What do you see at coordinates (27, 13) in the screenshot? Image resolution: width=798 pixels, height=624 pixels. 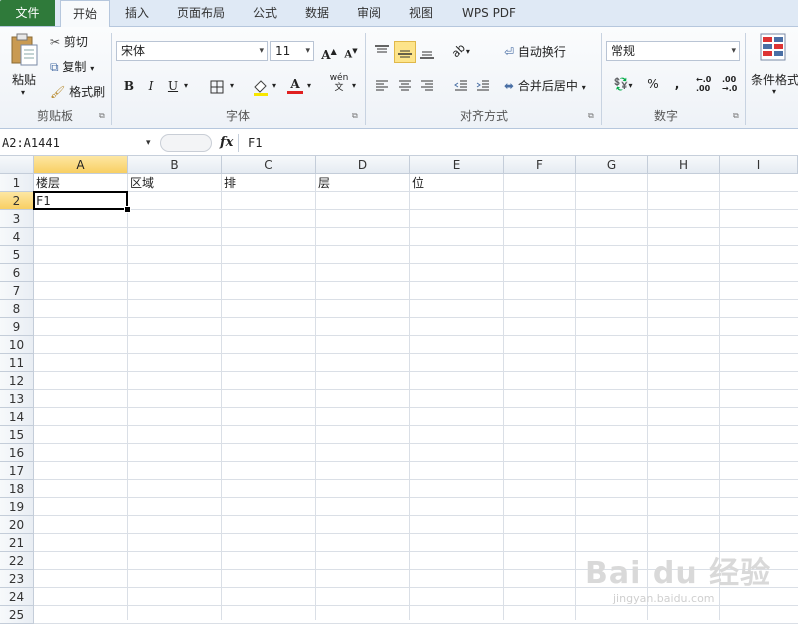 I see `tab-file: 文件` at bounding box center [27, 13].